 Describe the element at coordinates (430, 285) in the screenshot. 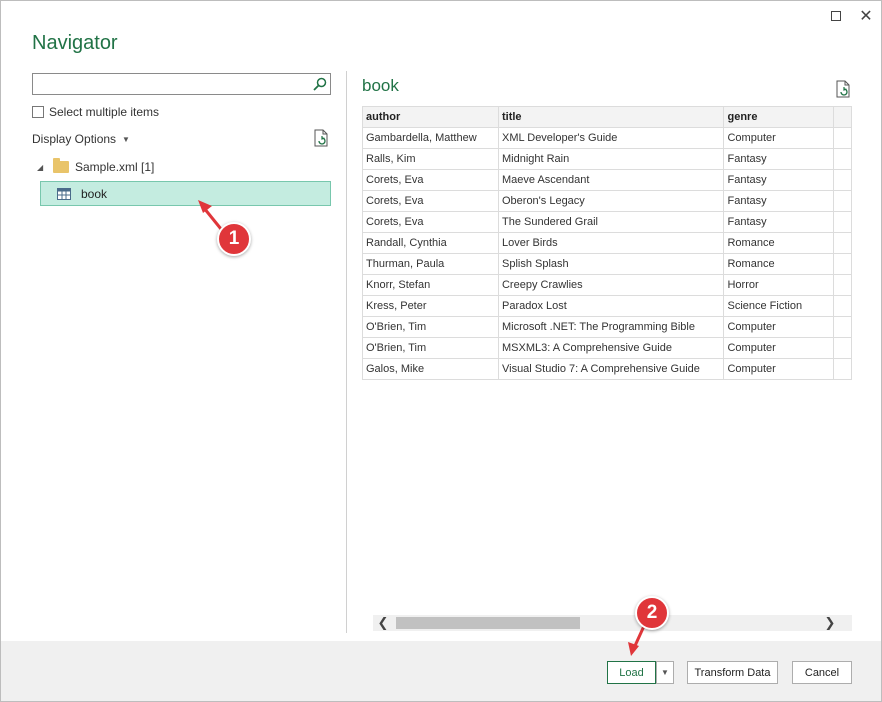

I see `table-cell: Knorr, Stefan` at that location.